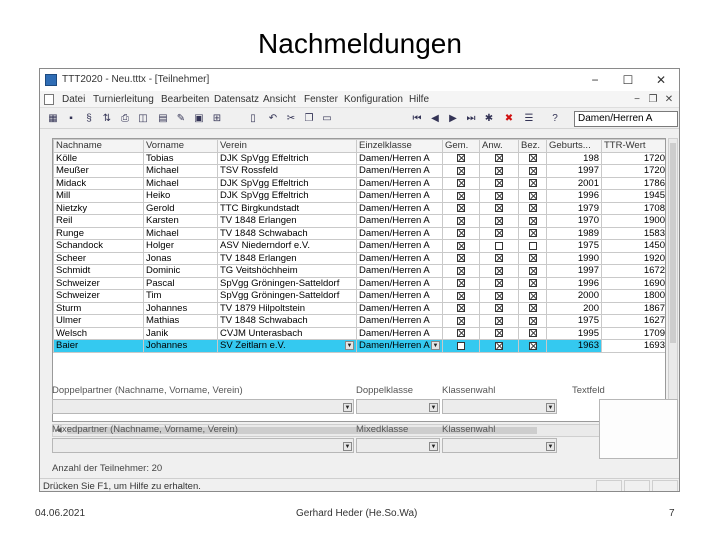  I want to click on cell-verein: ASV Niederndorf e.V., so click(287, 246).